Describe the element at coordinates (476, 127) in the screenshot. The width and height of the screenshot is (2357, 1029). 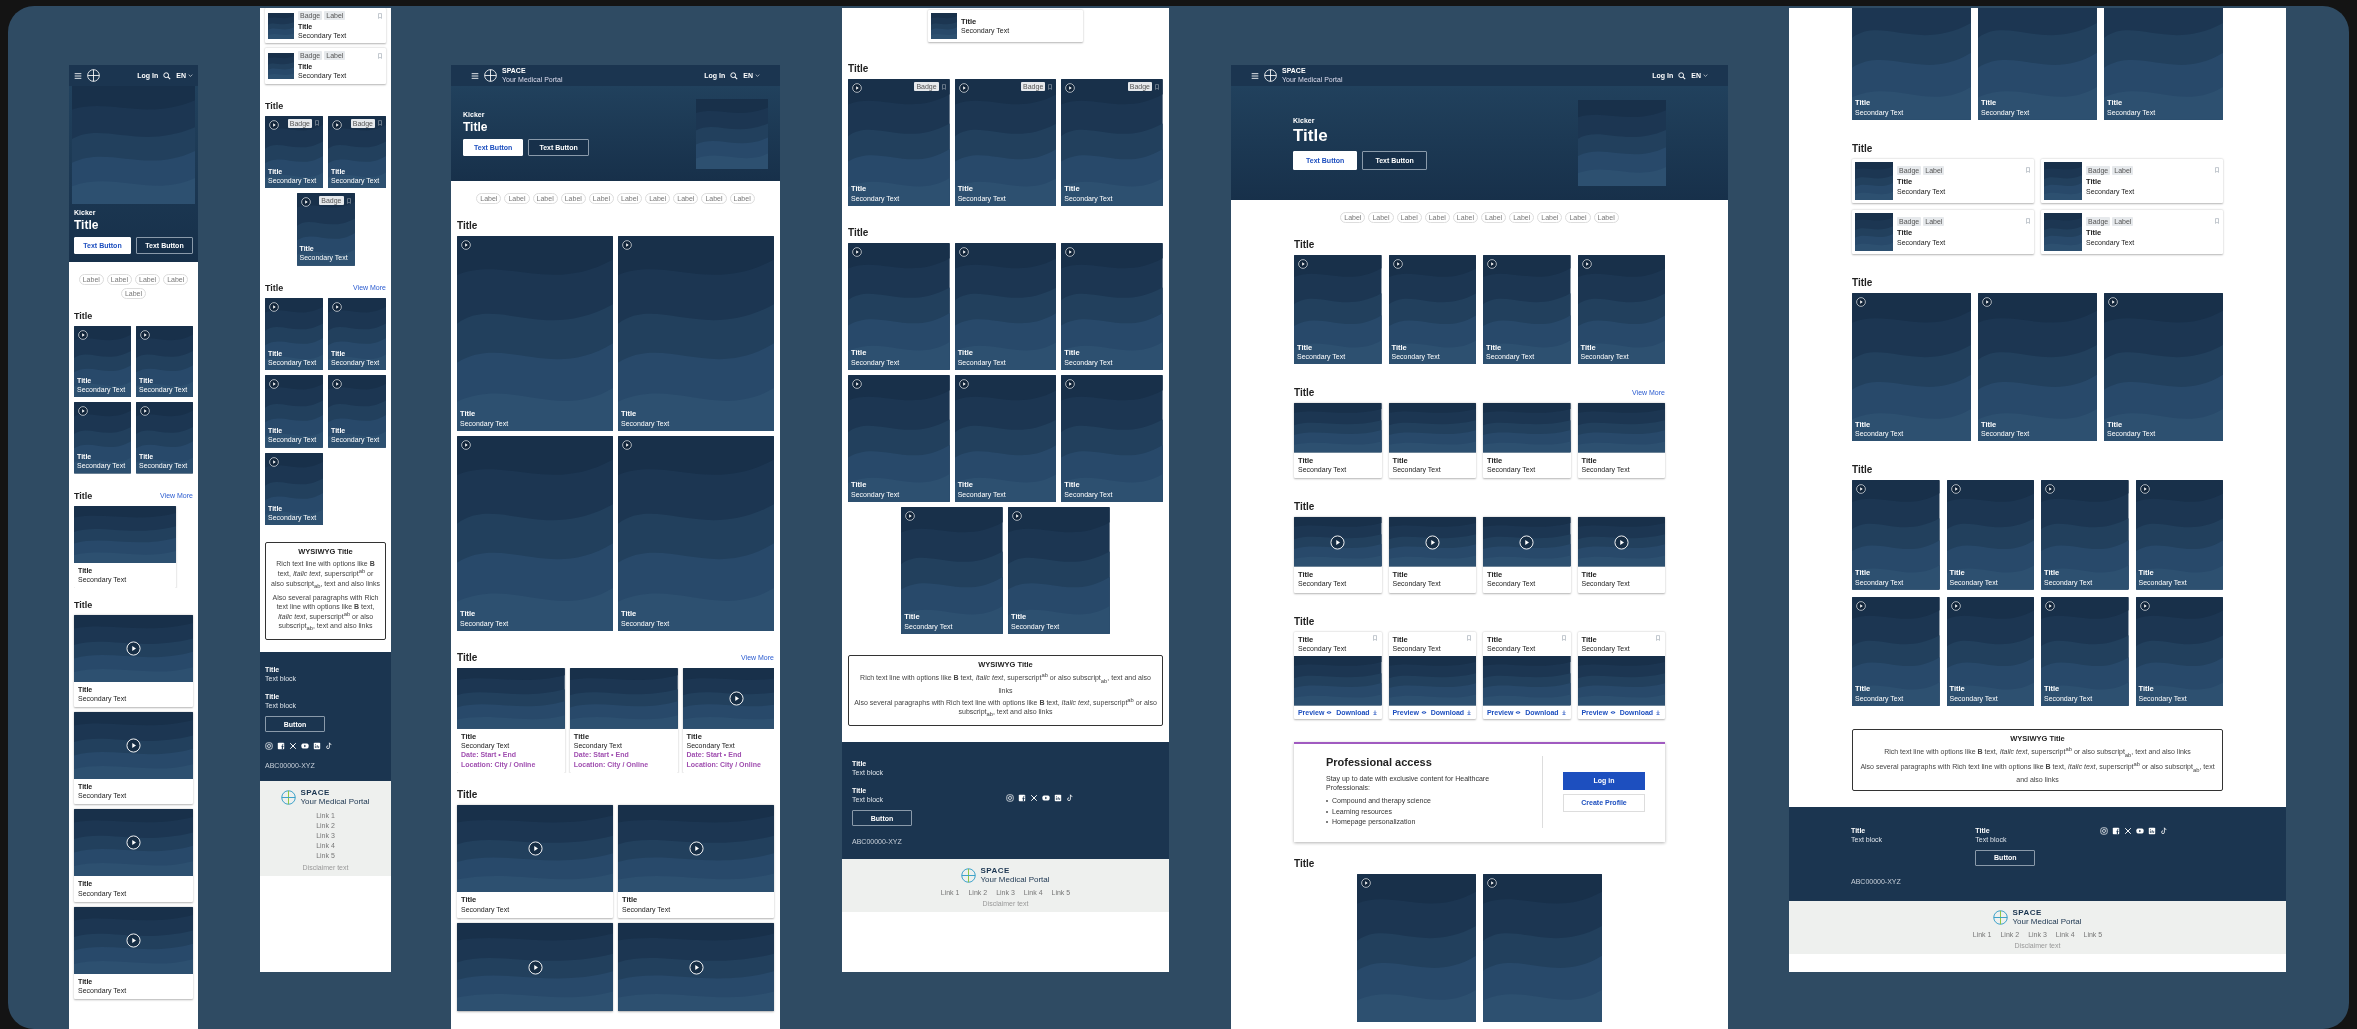
I see `hero-title: Title` at that location.